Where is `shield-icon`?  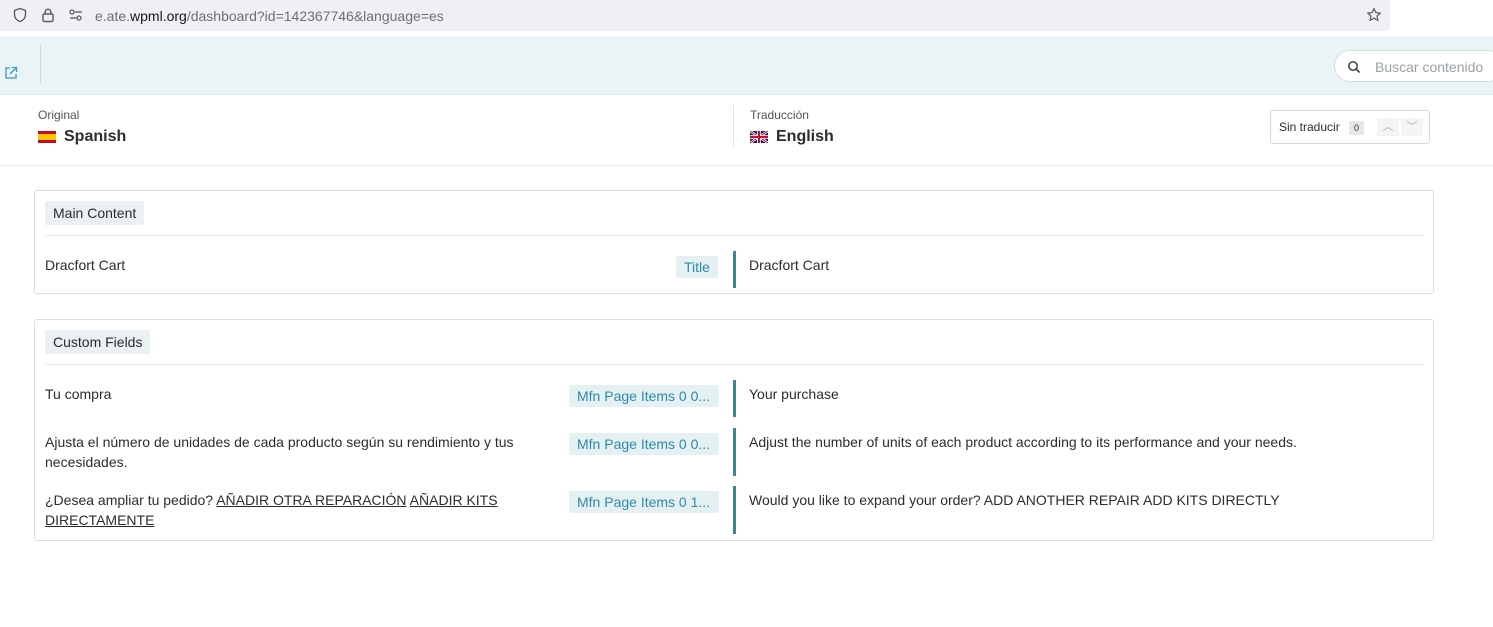 shield-icon is located at coordinates (20, 15).